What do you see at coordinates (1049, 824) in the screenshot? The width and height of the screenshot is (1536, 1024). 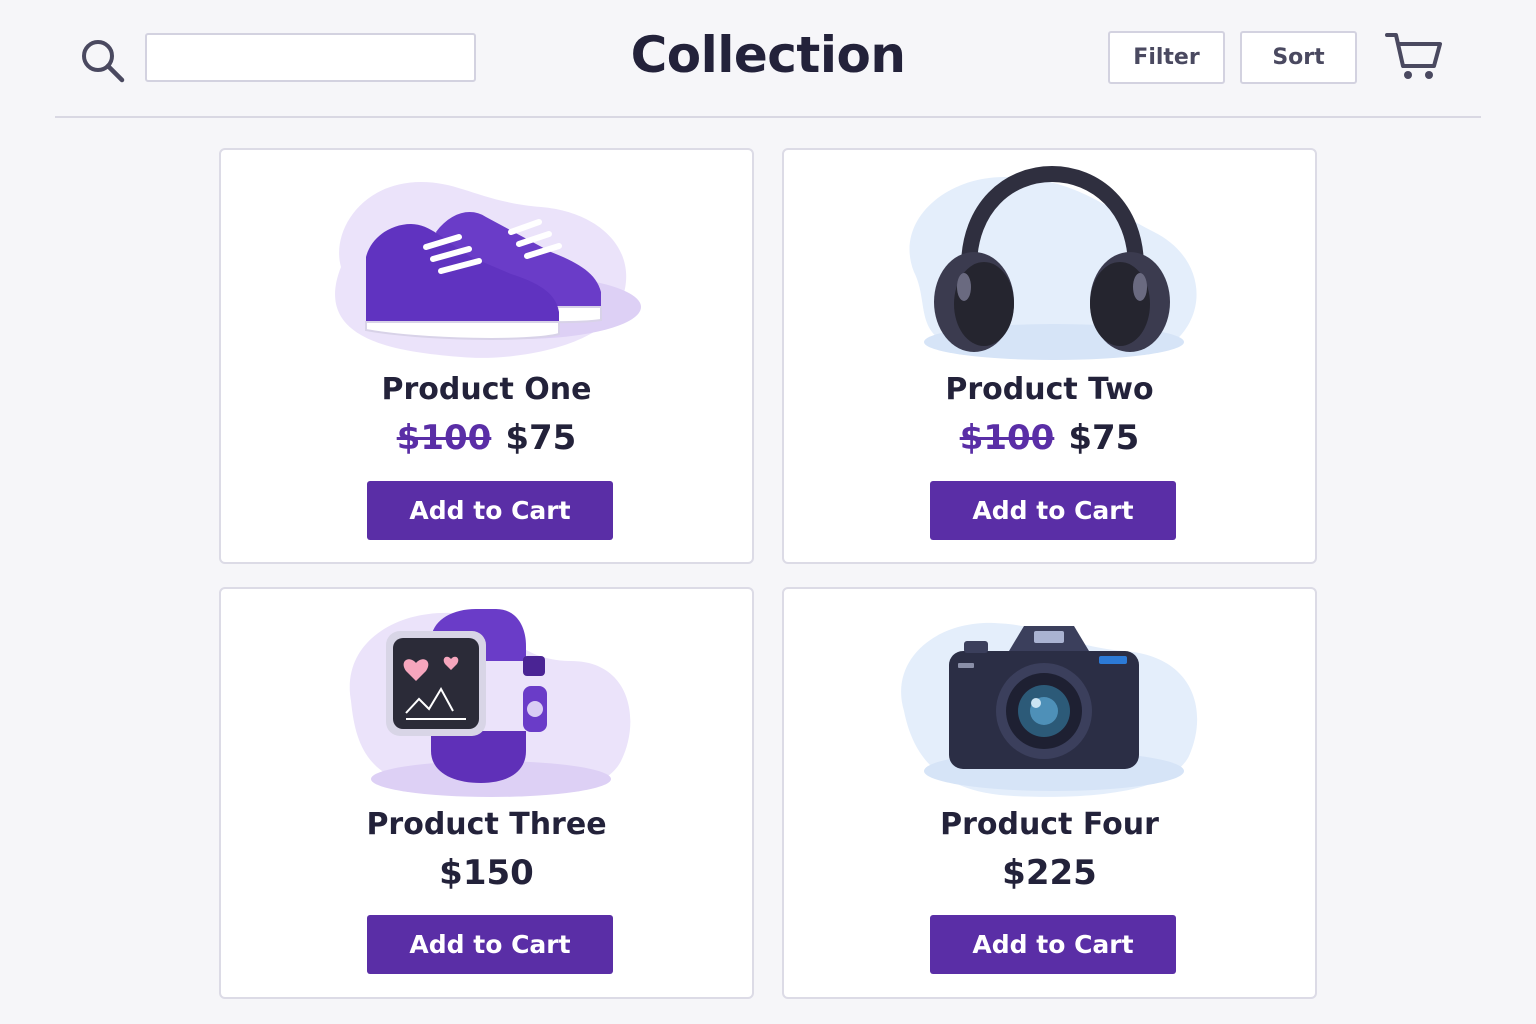 I see `product-name: Product Four` at bounding box center [1049, 824].